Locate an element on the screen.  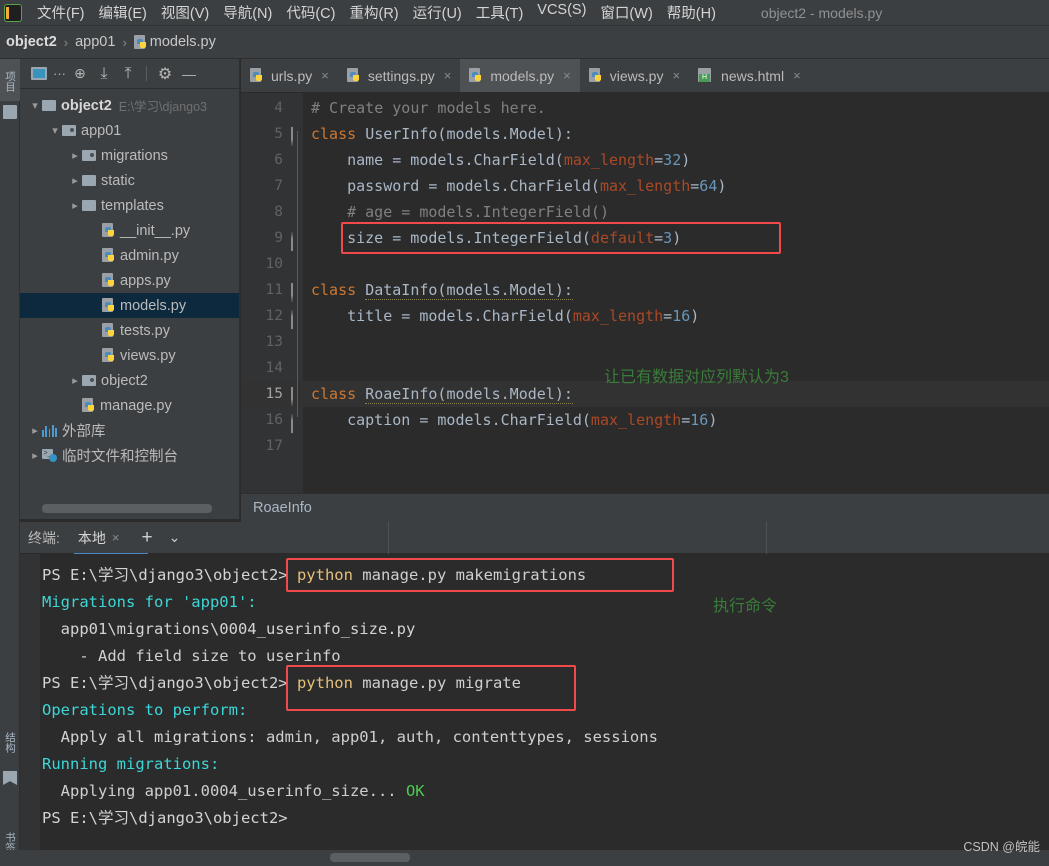
code-token: ) is located at coordinates (695, 316).